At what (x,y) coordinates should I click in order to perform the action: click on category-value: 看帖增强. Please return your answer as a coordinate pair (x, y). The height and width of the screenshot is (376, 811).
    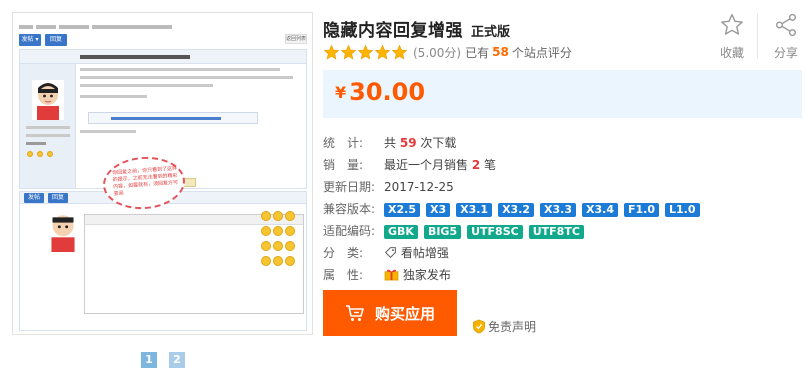
    Looking at the image, I should click on (424, 253).